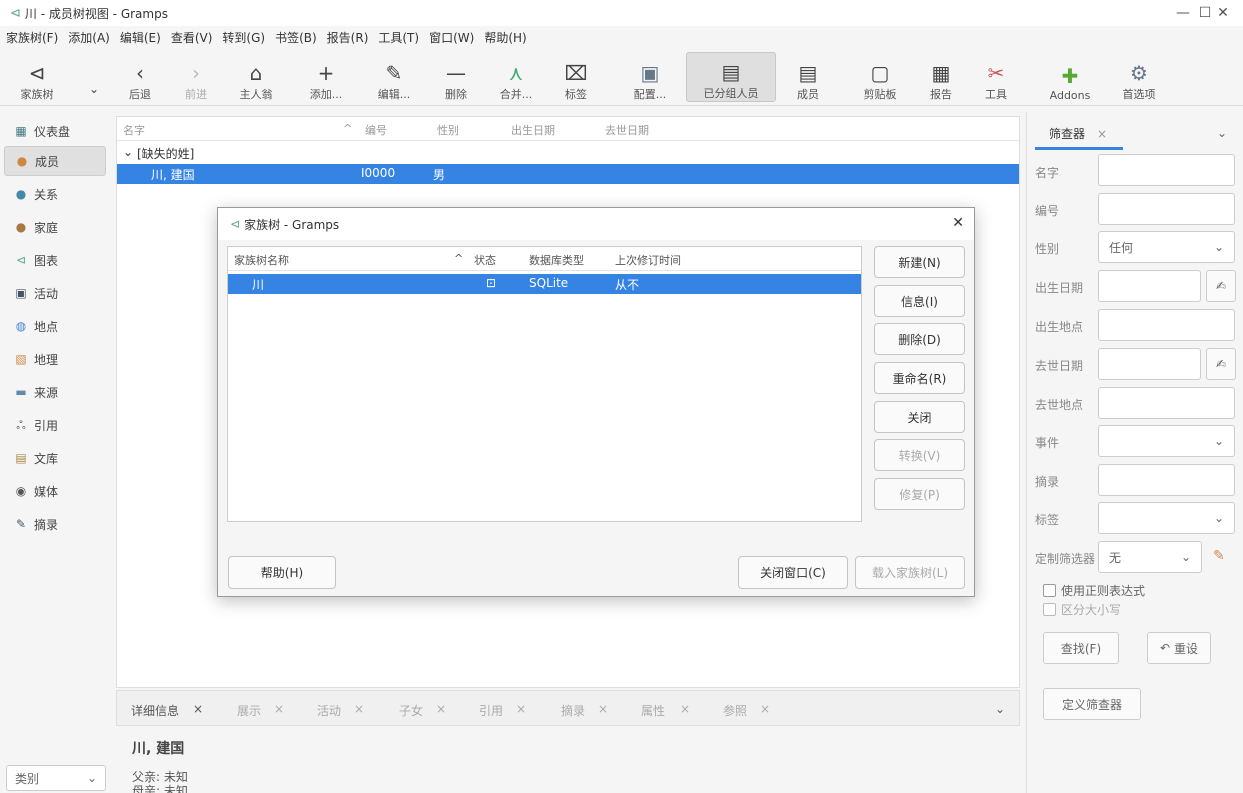  Describe the element at coordinates (296, 37) in the screenshot. I see `menu-bookmarks: 书签(B)` at that location.